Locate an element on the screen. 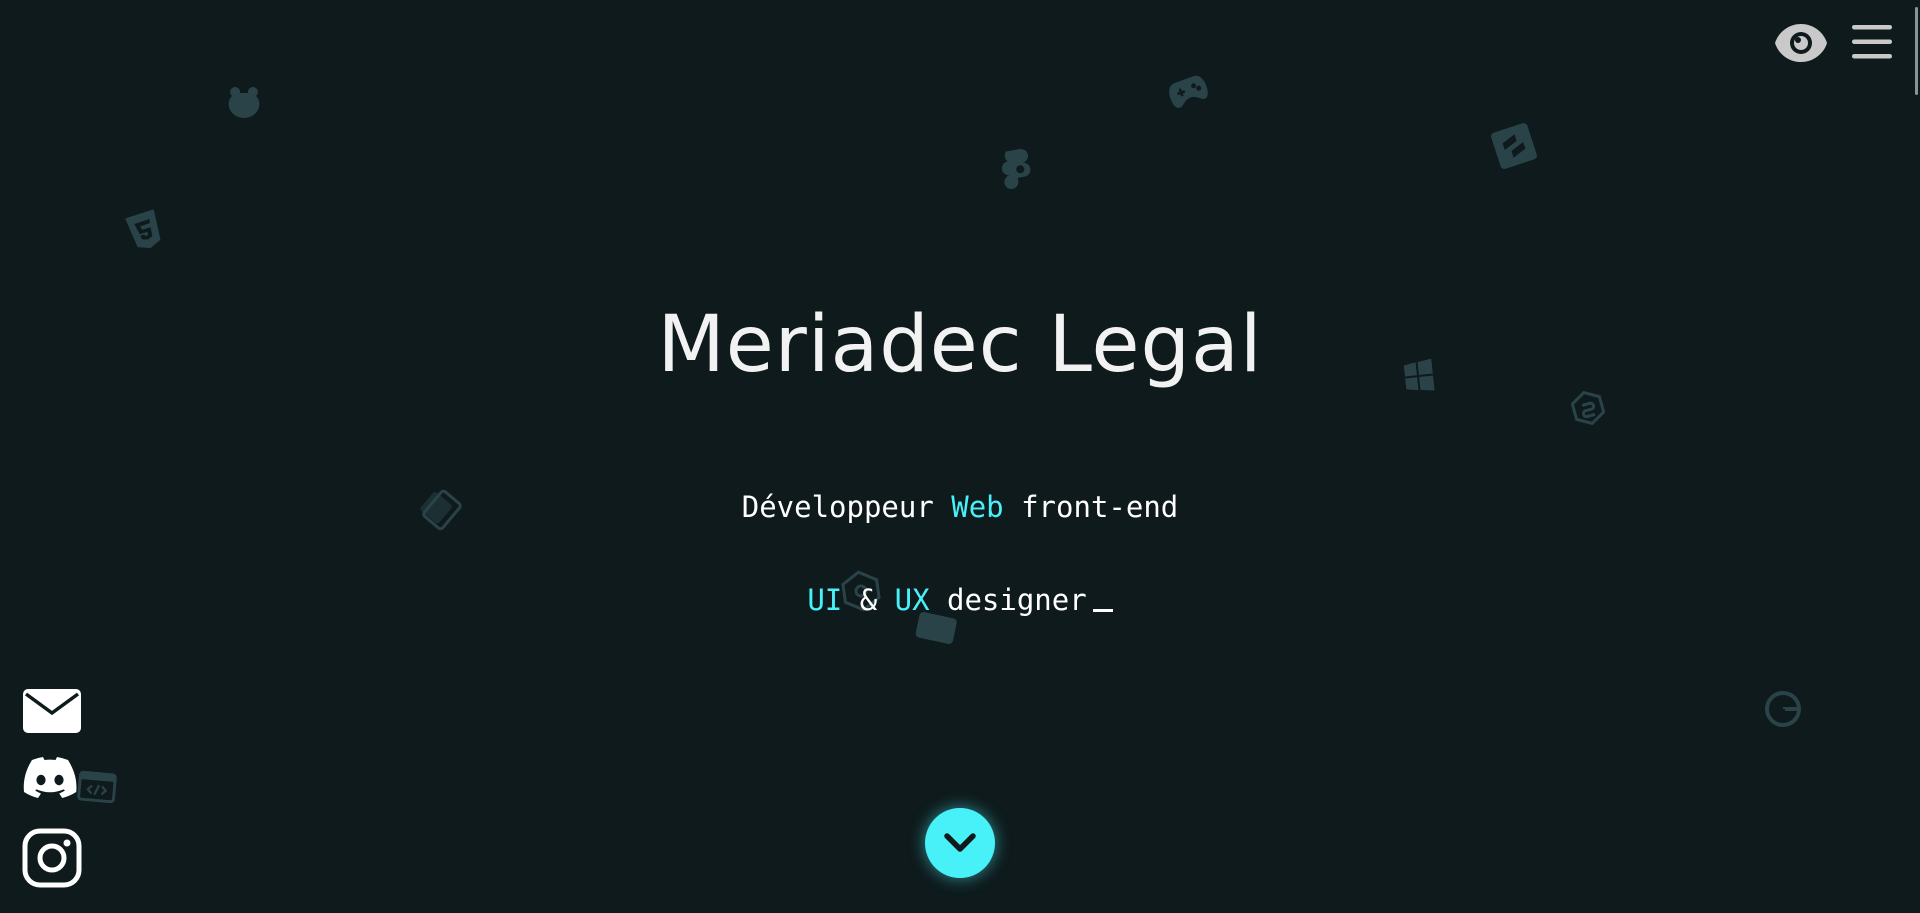 Image resolution: width=1920 pixels, height=913 pixels. typing-accent-ui: UI is located at coordinates (825, 600).